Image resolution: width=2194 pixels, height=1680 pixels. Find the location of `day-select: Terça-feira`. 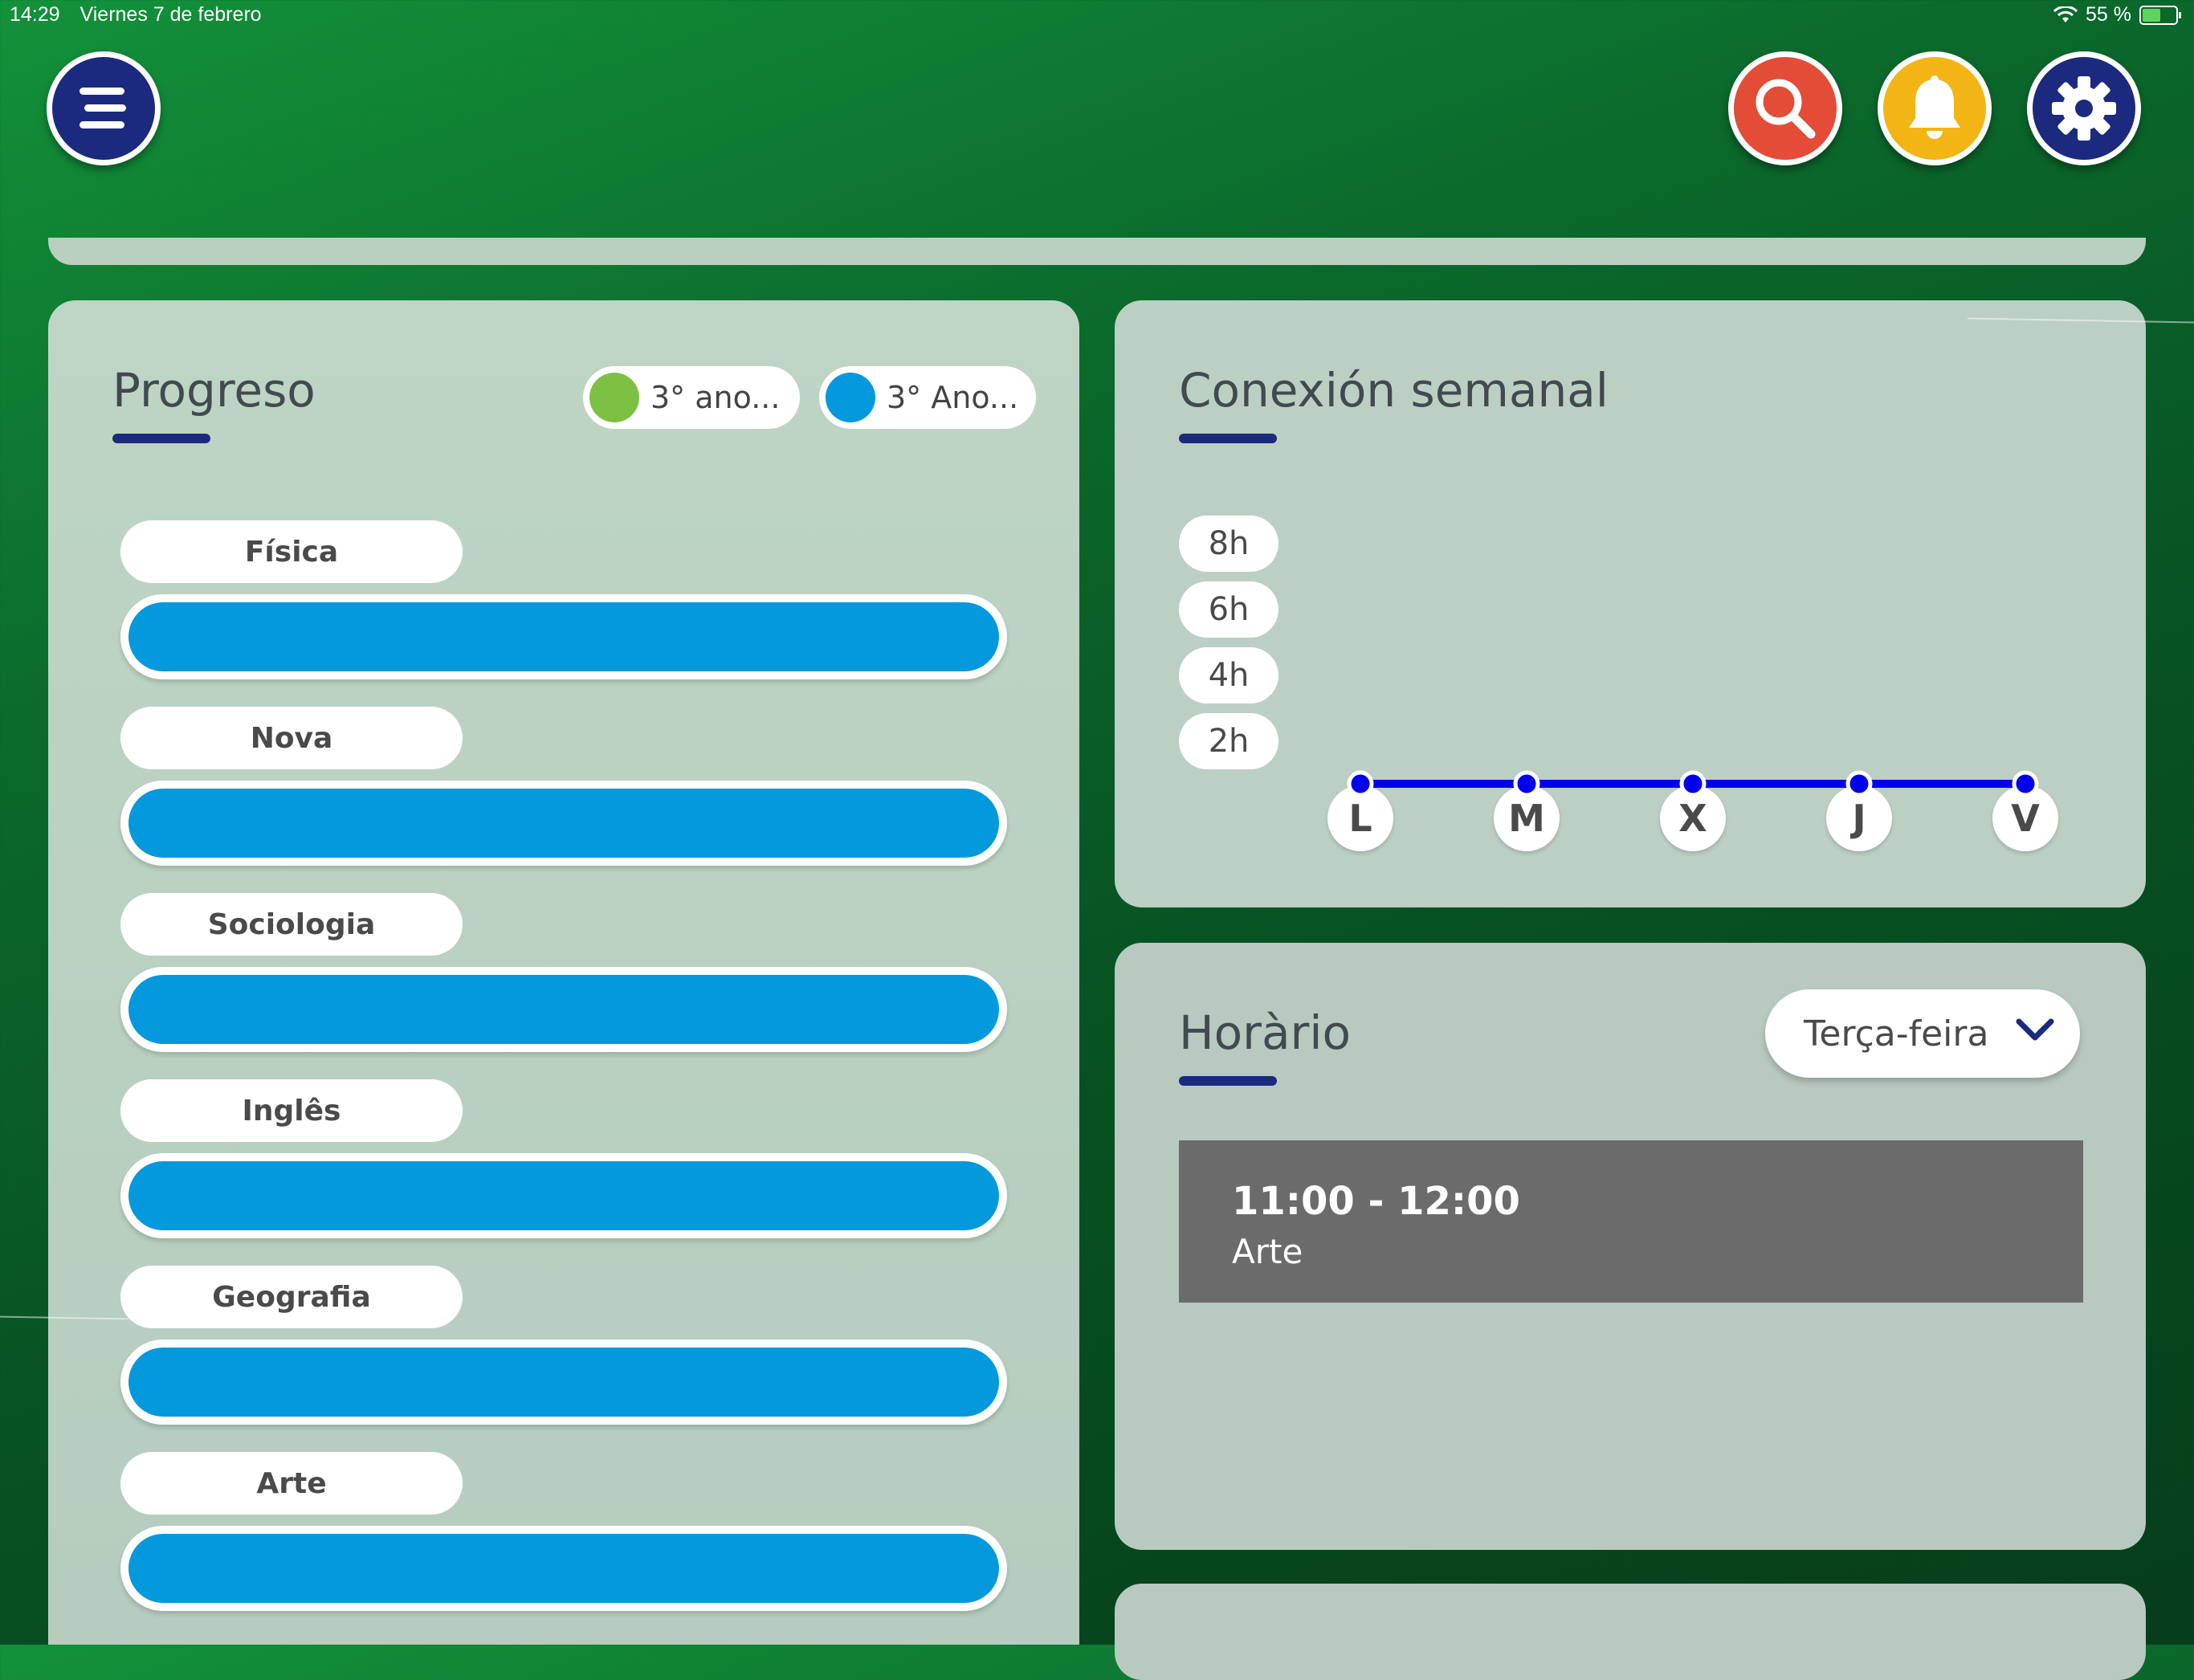

day-select: Terça-feira is located at coordinates (1922, 1033).